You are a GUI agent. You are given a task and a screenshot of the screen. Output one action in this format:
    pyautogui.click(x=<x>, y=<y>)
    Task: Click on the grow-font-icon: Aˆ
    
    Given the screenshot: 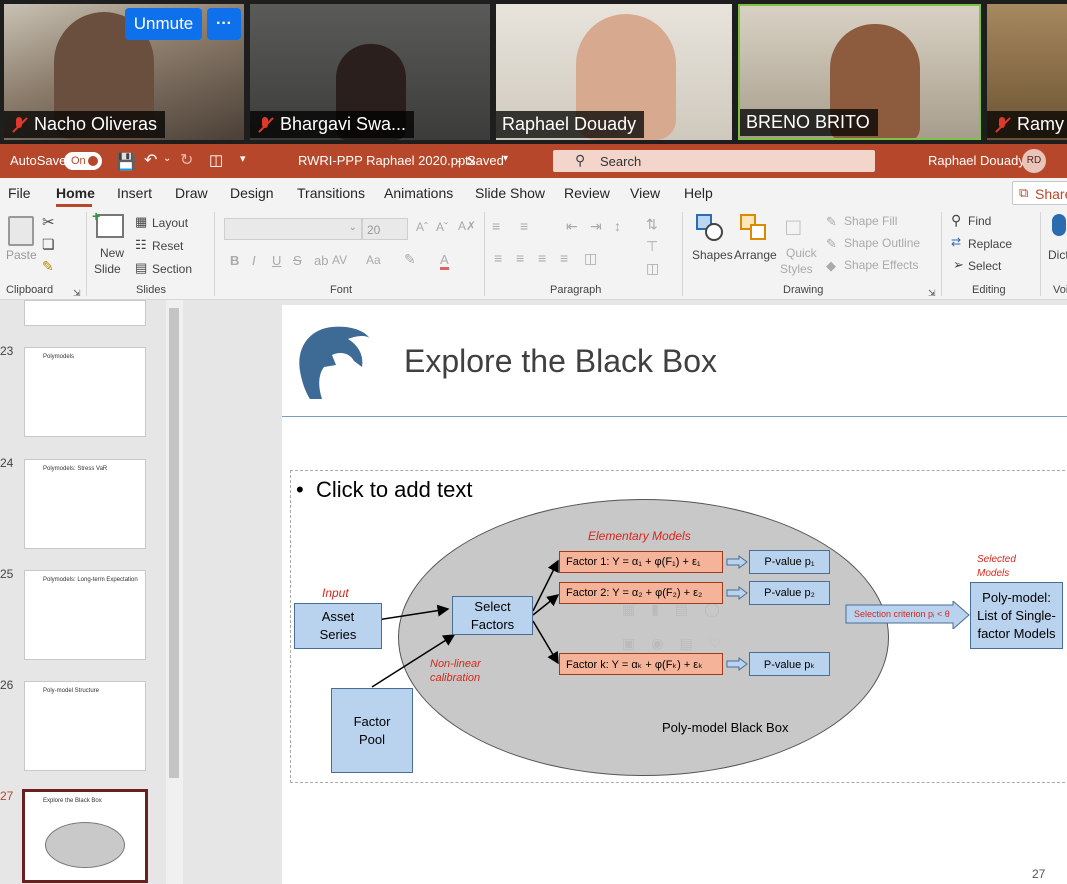 What is the action you would take?
    pyautogui.click(x=422, y=227)
    